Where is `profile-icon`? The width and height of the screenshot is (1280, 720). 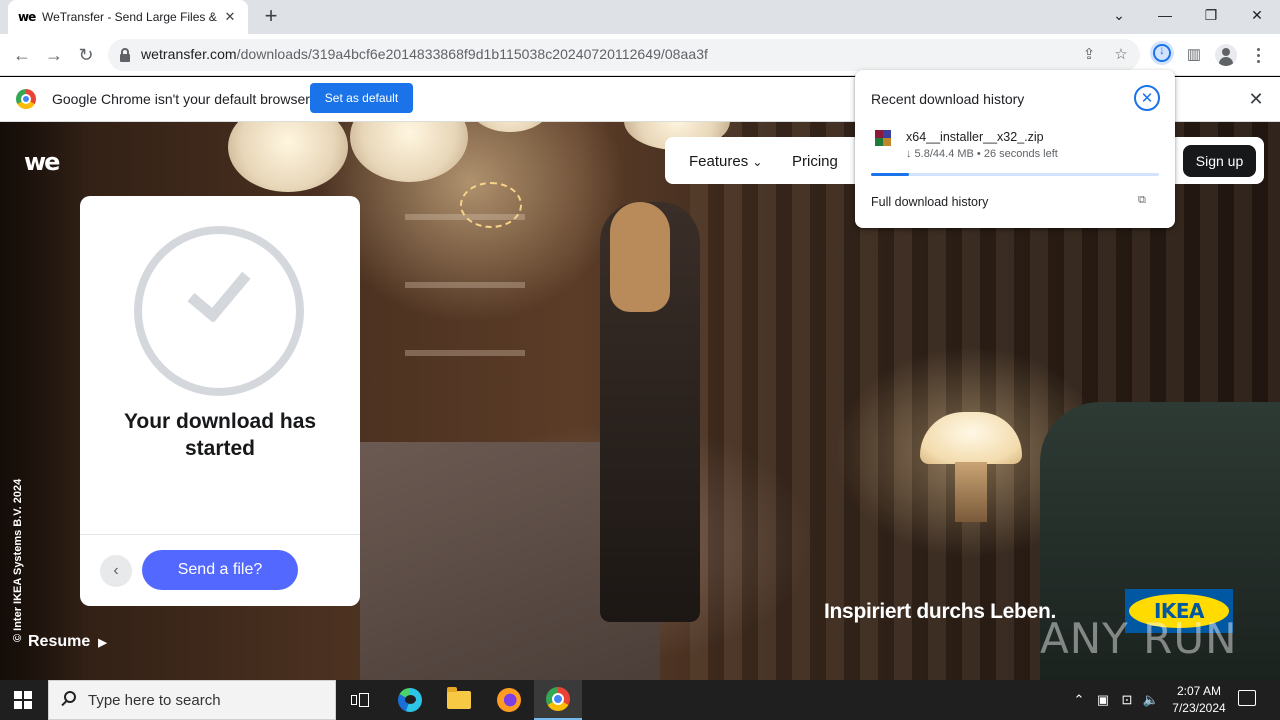 profile-icon is located at coordinates (1226, 55).